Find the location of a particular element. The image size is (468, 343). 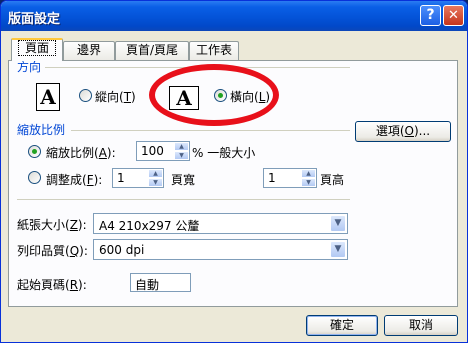

fit-pages-tall-stepper: 1 ▲ ▼ is located at coordinates (290, 178).